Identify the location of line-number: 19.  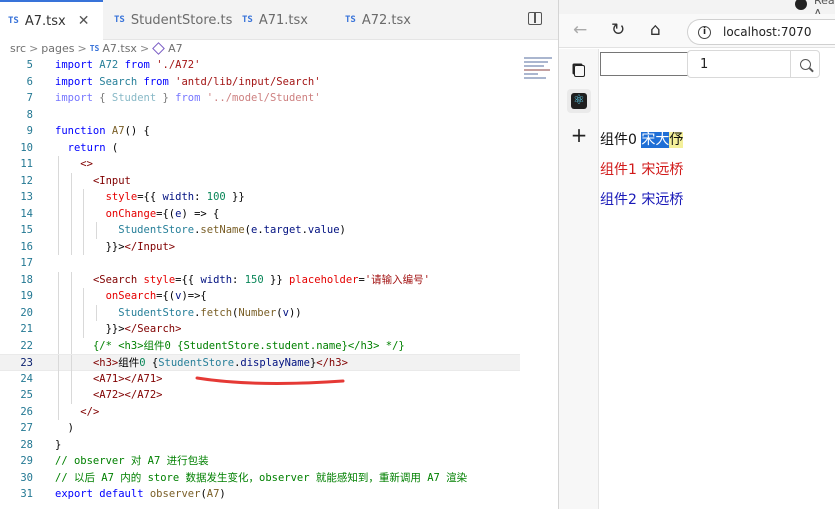
(26, 296).